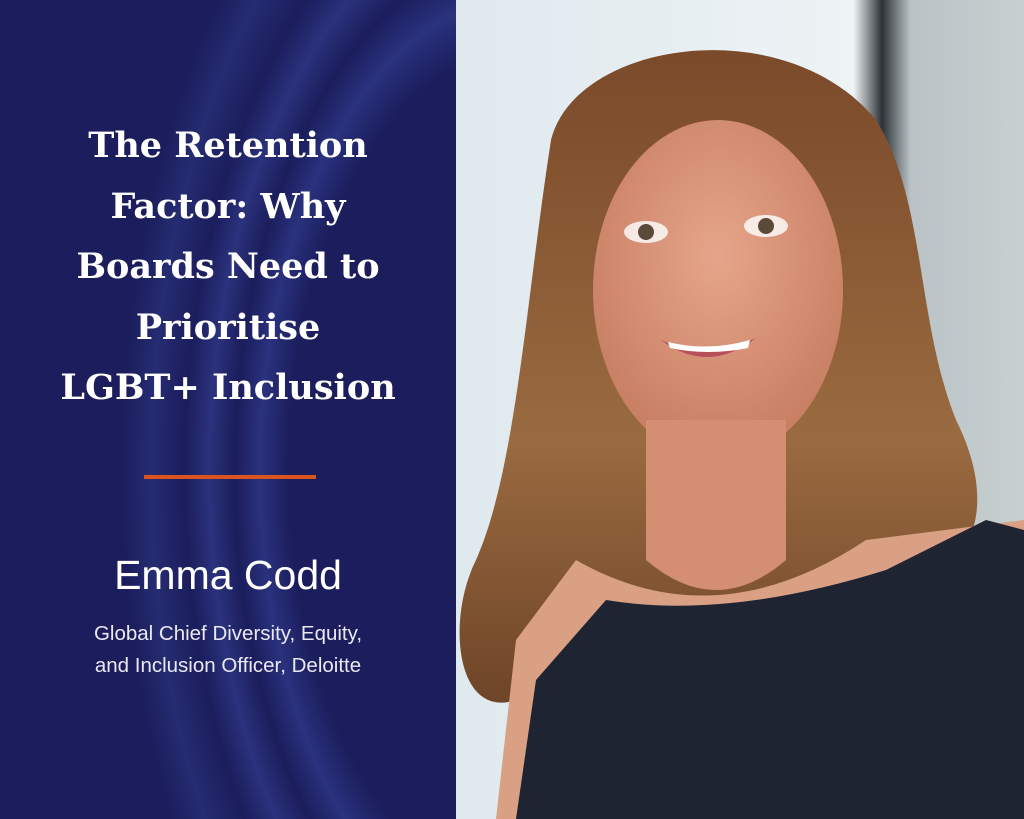  What do you see at coordinates (228, 206) in the screenshot?
I see `headline-line: Factor: Why` at bounding box center [228, 206].